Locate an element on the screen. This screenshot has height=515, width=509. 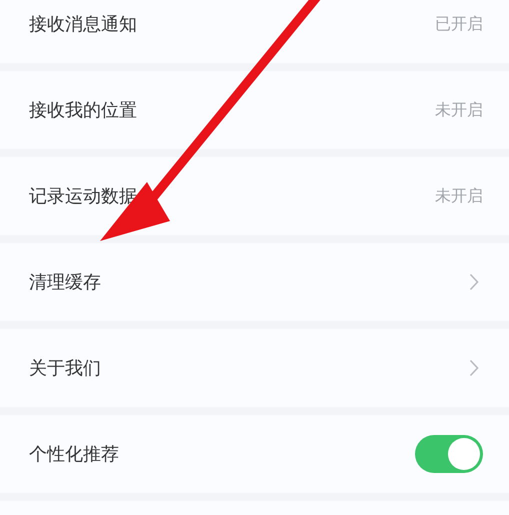
toggle-switch is located at coordinates (449, 454).